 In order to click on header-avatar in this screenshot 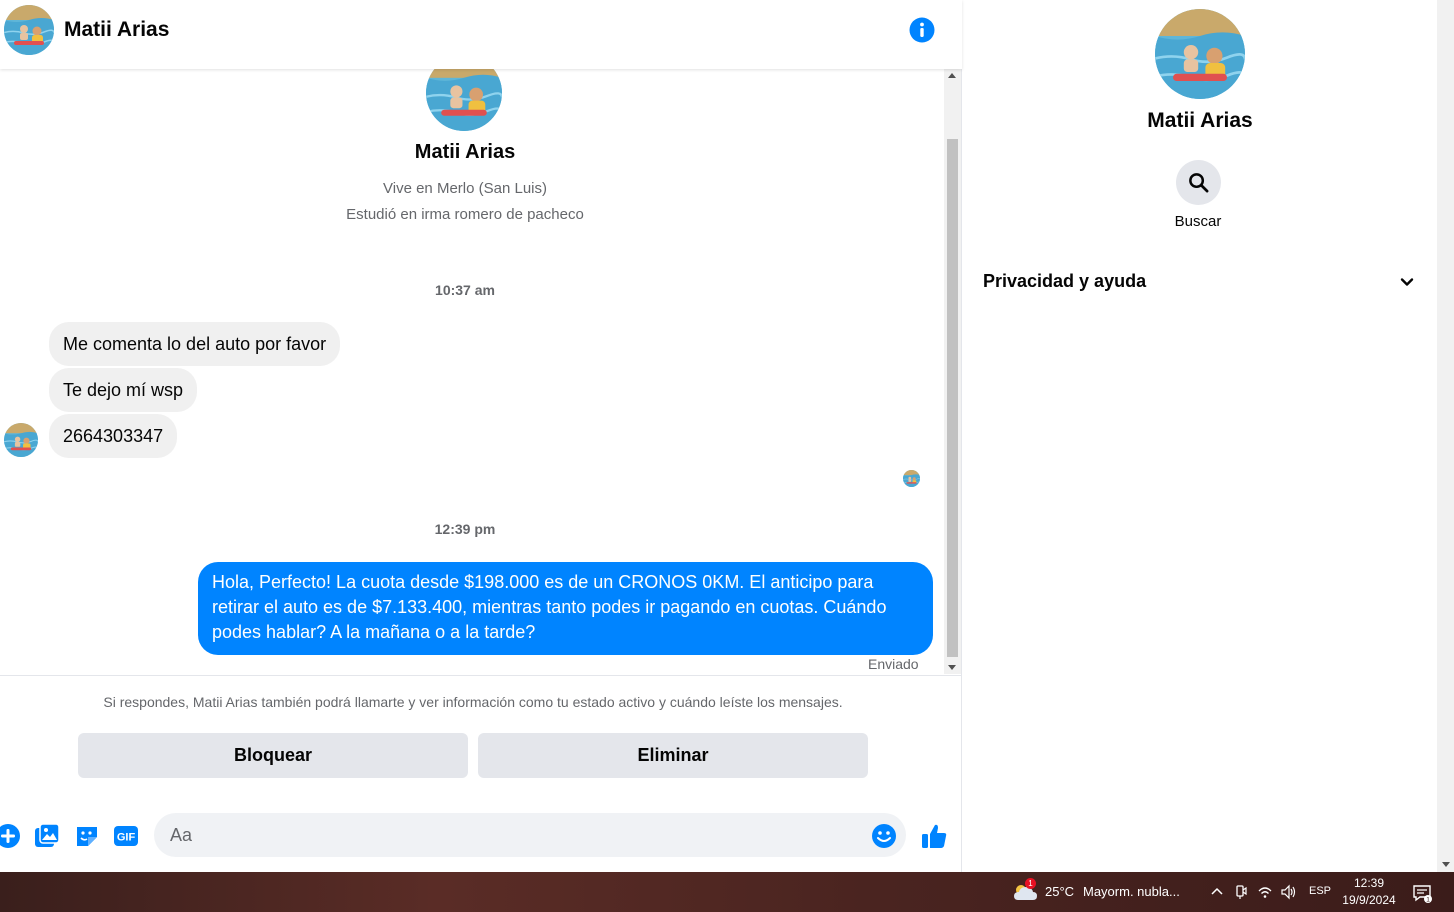, I will do `click(29, 30)`.